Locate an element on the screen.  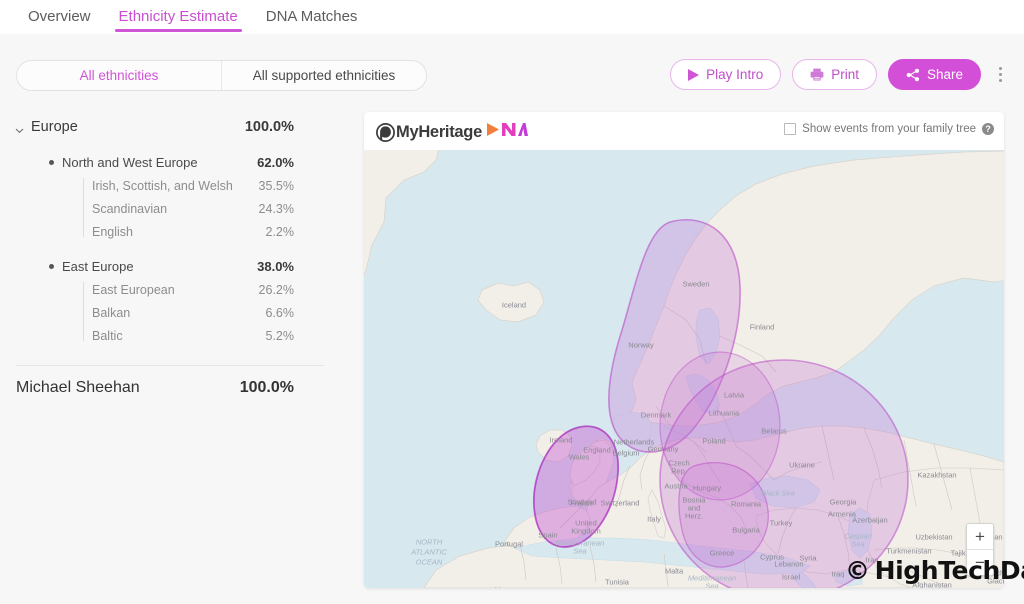
region-label: English is located at coordinates (112, 231).